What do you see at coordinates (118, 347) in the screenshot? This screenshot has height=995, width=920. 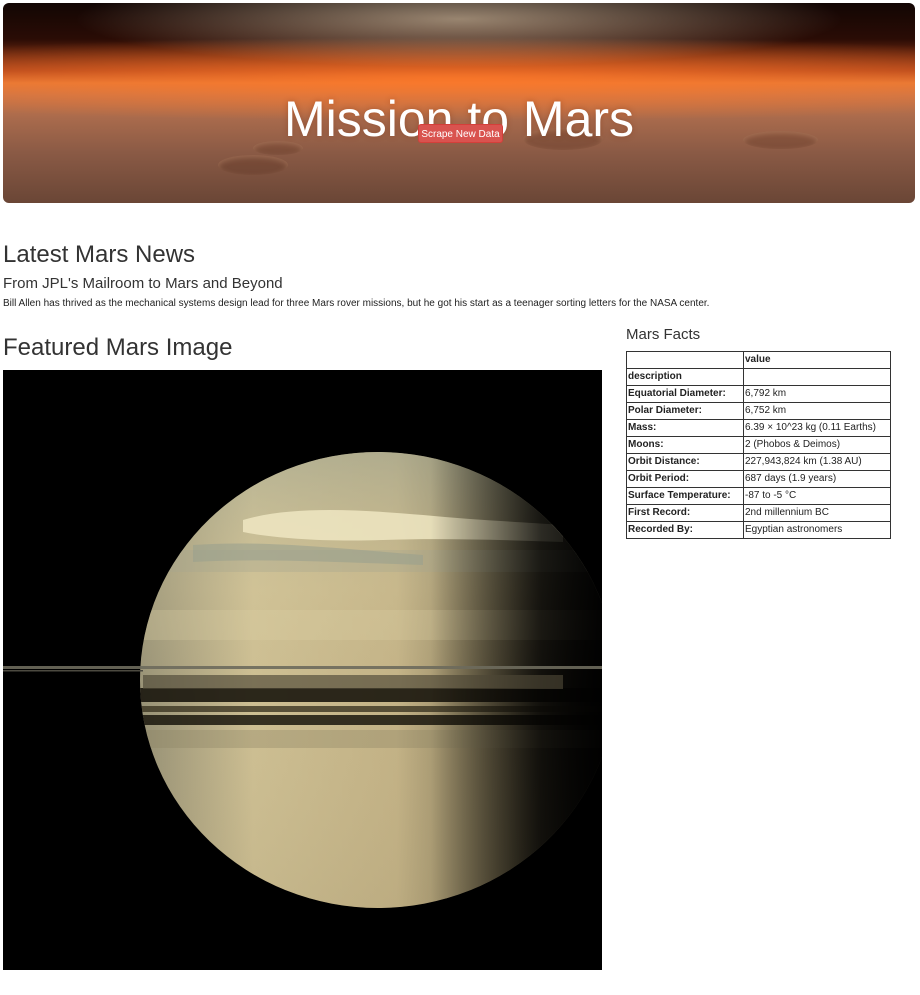 I see `featured-image-heading: Featured Mars Image` at bounding box center [118, 347].